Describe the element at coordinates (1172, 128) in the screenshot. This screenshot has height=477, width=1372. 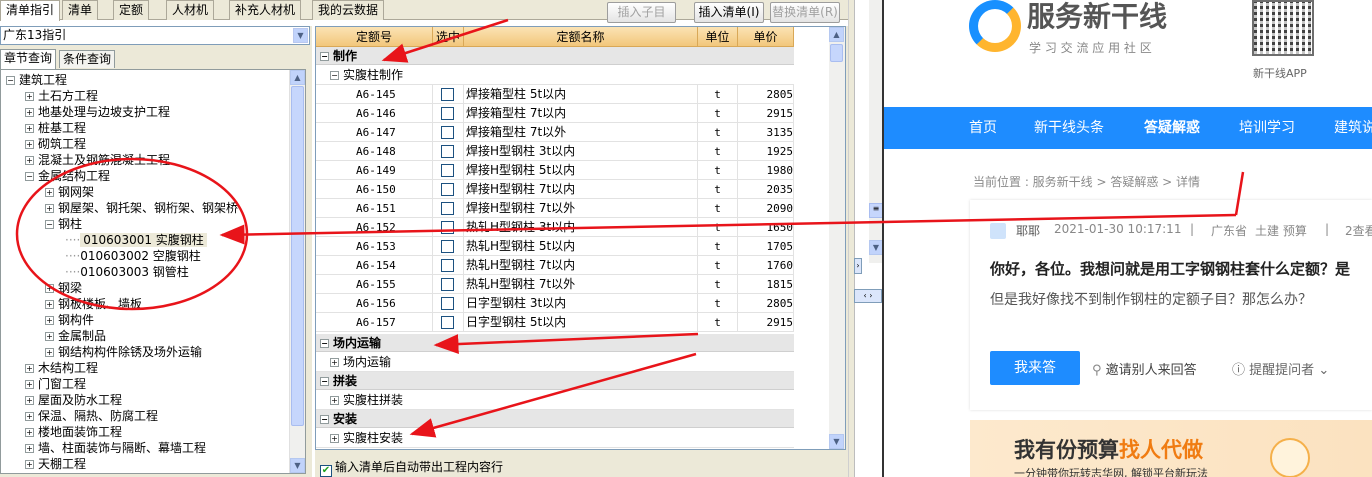
I see `nav-qa: 答疑解惑` at that location.